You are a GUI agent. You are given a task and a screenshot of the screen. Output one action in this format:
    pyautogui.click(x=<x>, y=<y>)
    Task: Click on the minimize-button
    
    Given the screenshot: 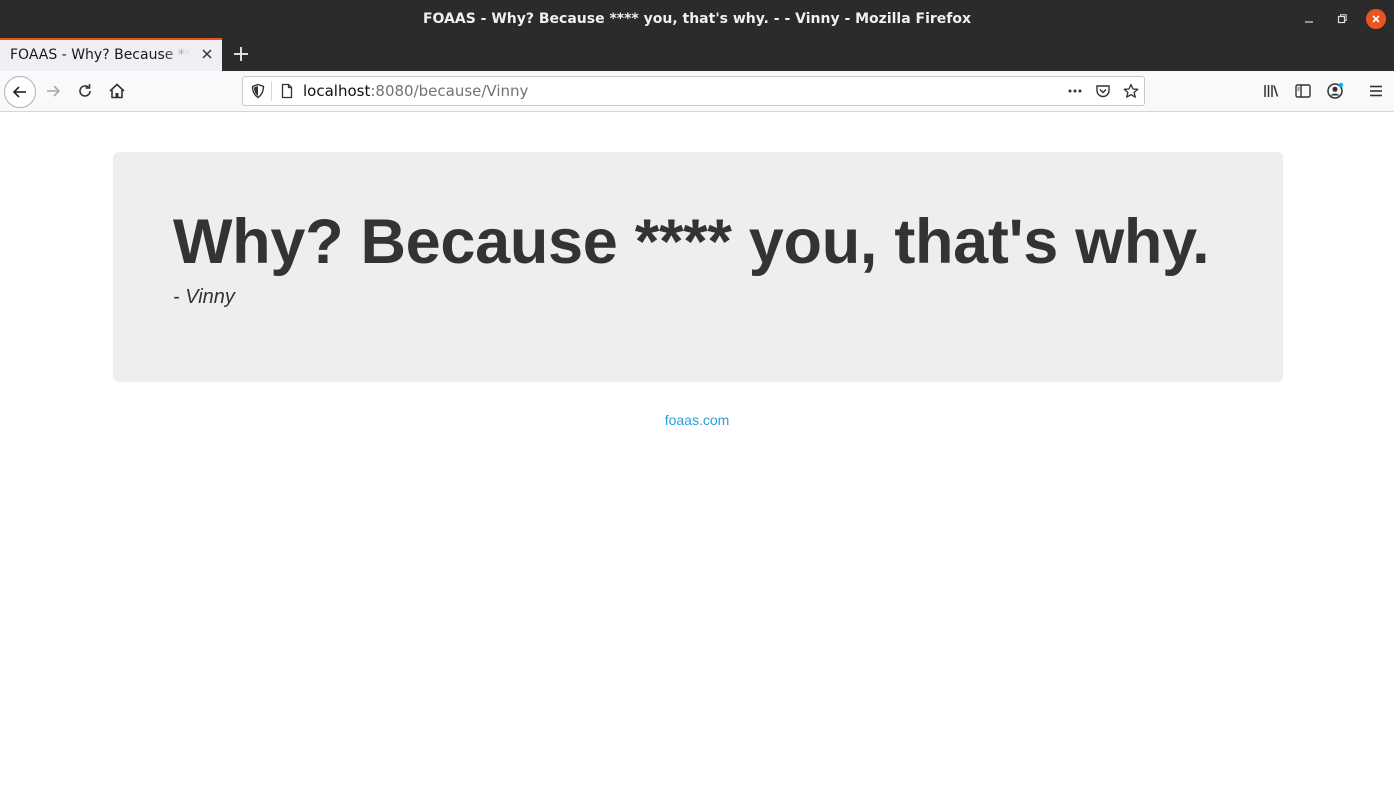 What is the action you would take?
    pyautogui.click(x=1309, y=19)
    